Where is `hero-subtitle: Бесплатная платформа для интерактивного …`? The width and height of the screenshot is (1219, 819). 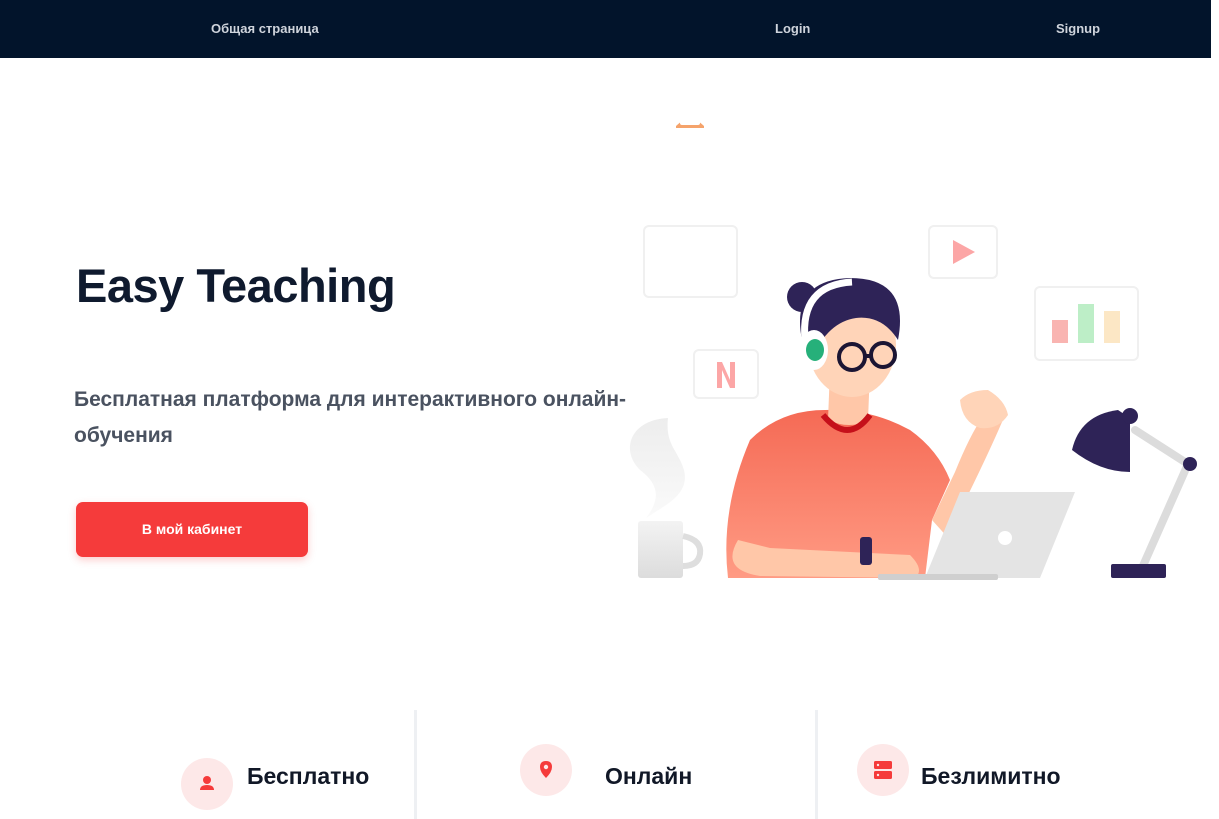
hero-subtitle: Бесплатная платформа для интерактивного … is located at coordinates (350, 417).